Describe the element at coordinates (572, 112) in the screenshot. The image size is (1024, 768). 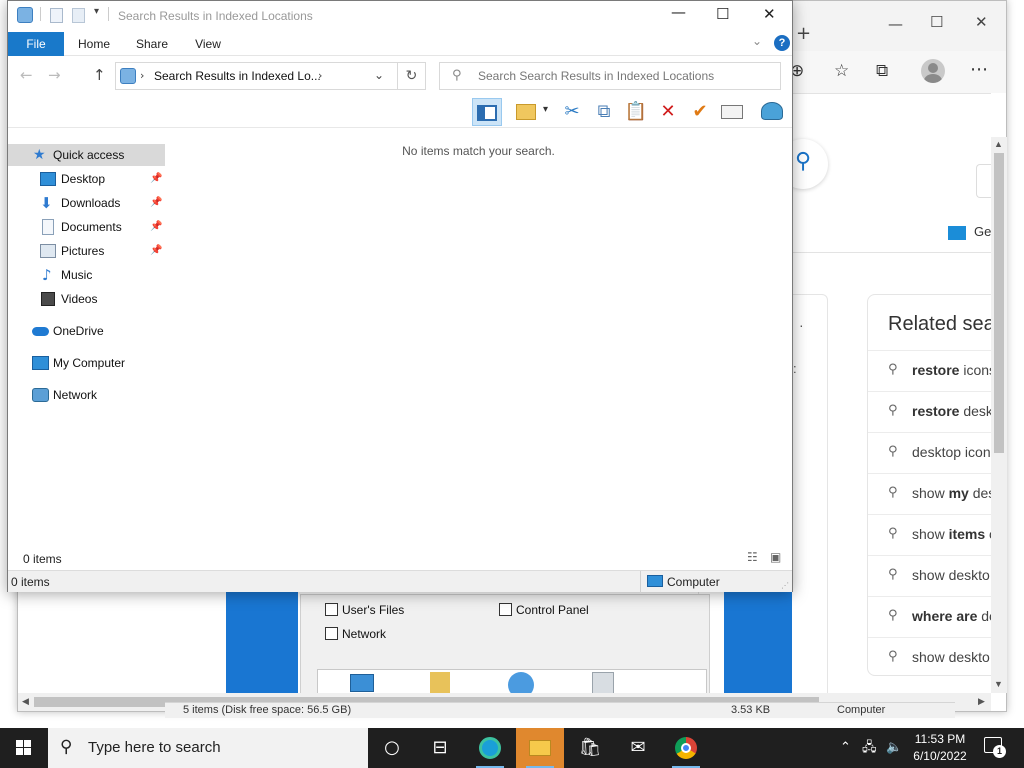
I see `cut-icon: ✂` at that location.